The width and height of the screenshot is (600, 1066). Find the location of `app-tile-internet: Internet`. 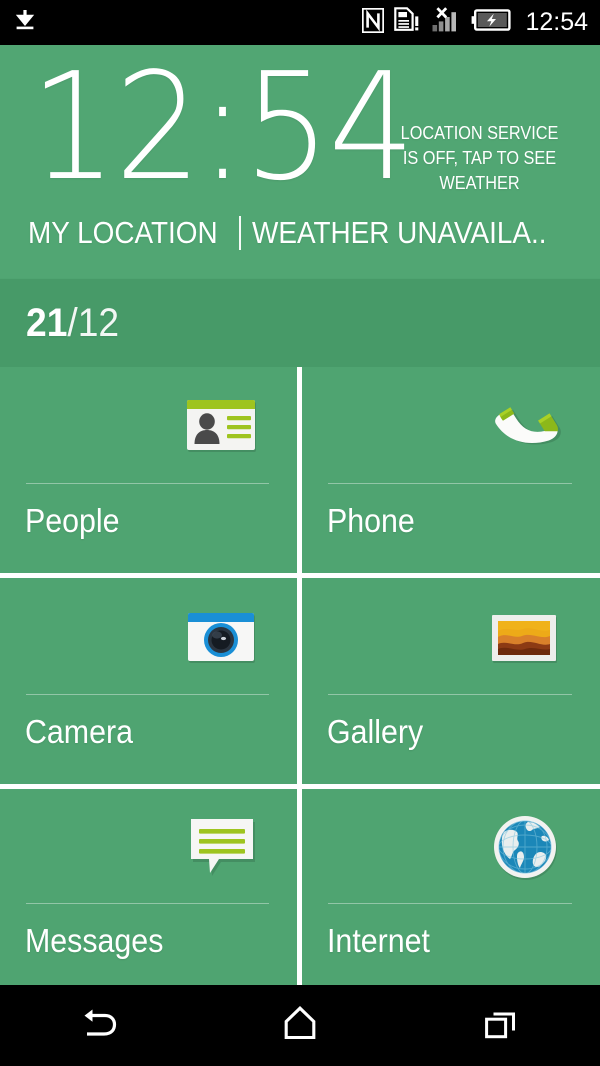

app-tile-internet: Internet is located at coordinates (451, 889).